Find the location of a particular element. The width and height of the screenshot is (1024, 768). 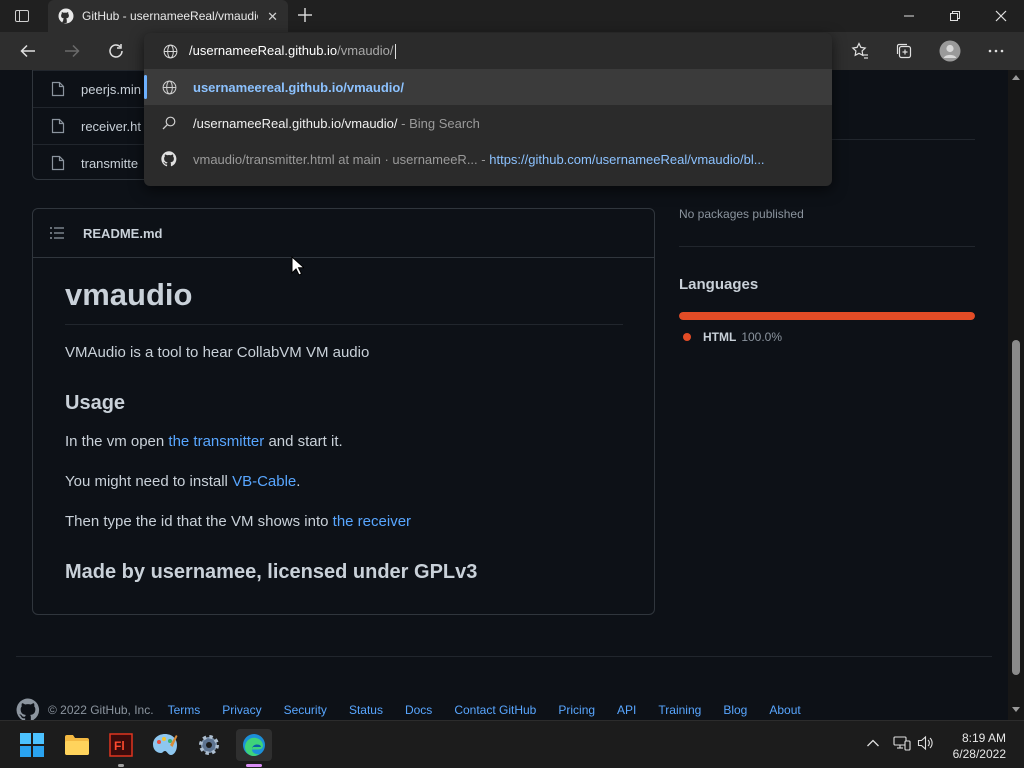

footer-link-contact: Contact GitHub is located at coordinates (495, 710).